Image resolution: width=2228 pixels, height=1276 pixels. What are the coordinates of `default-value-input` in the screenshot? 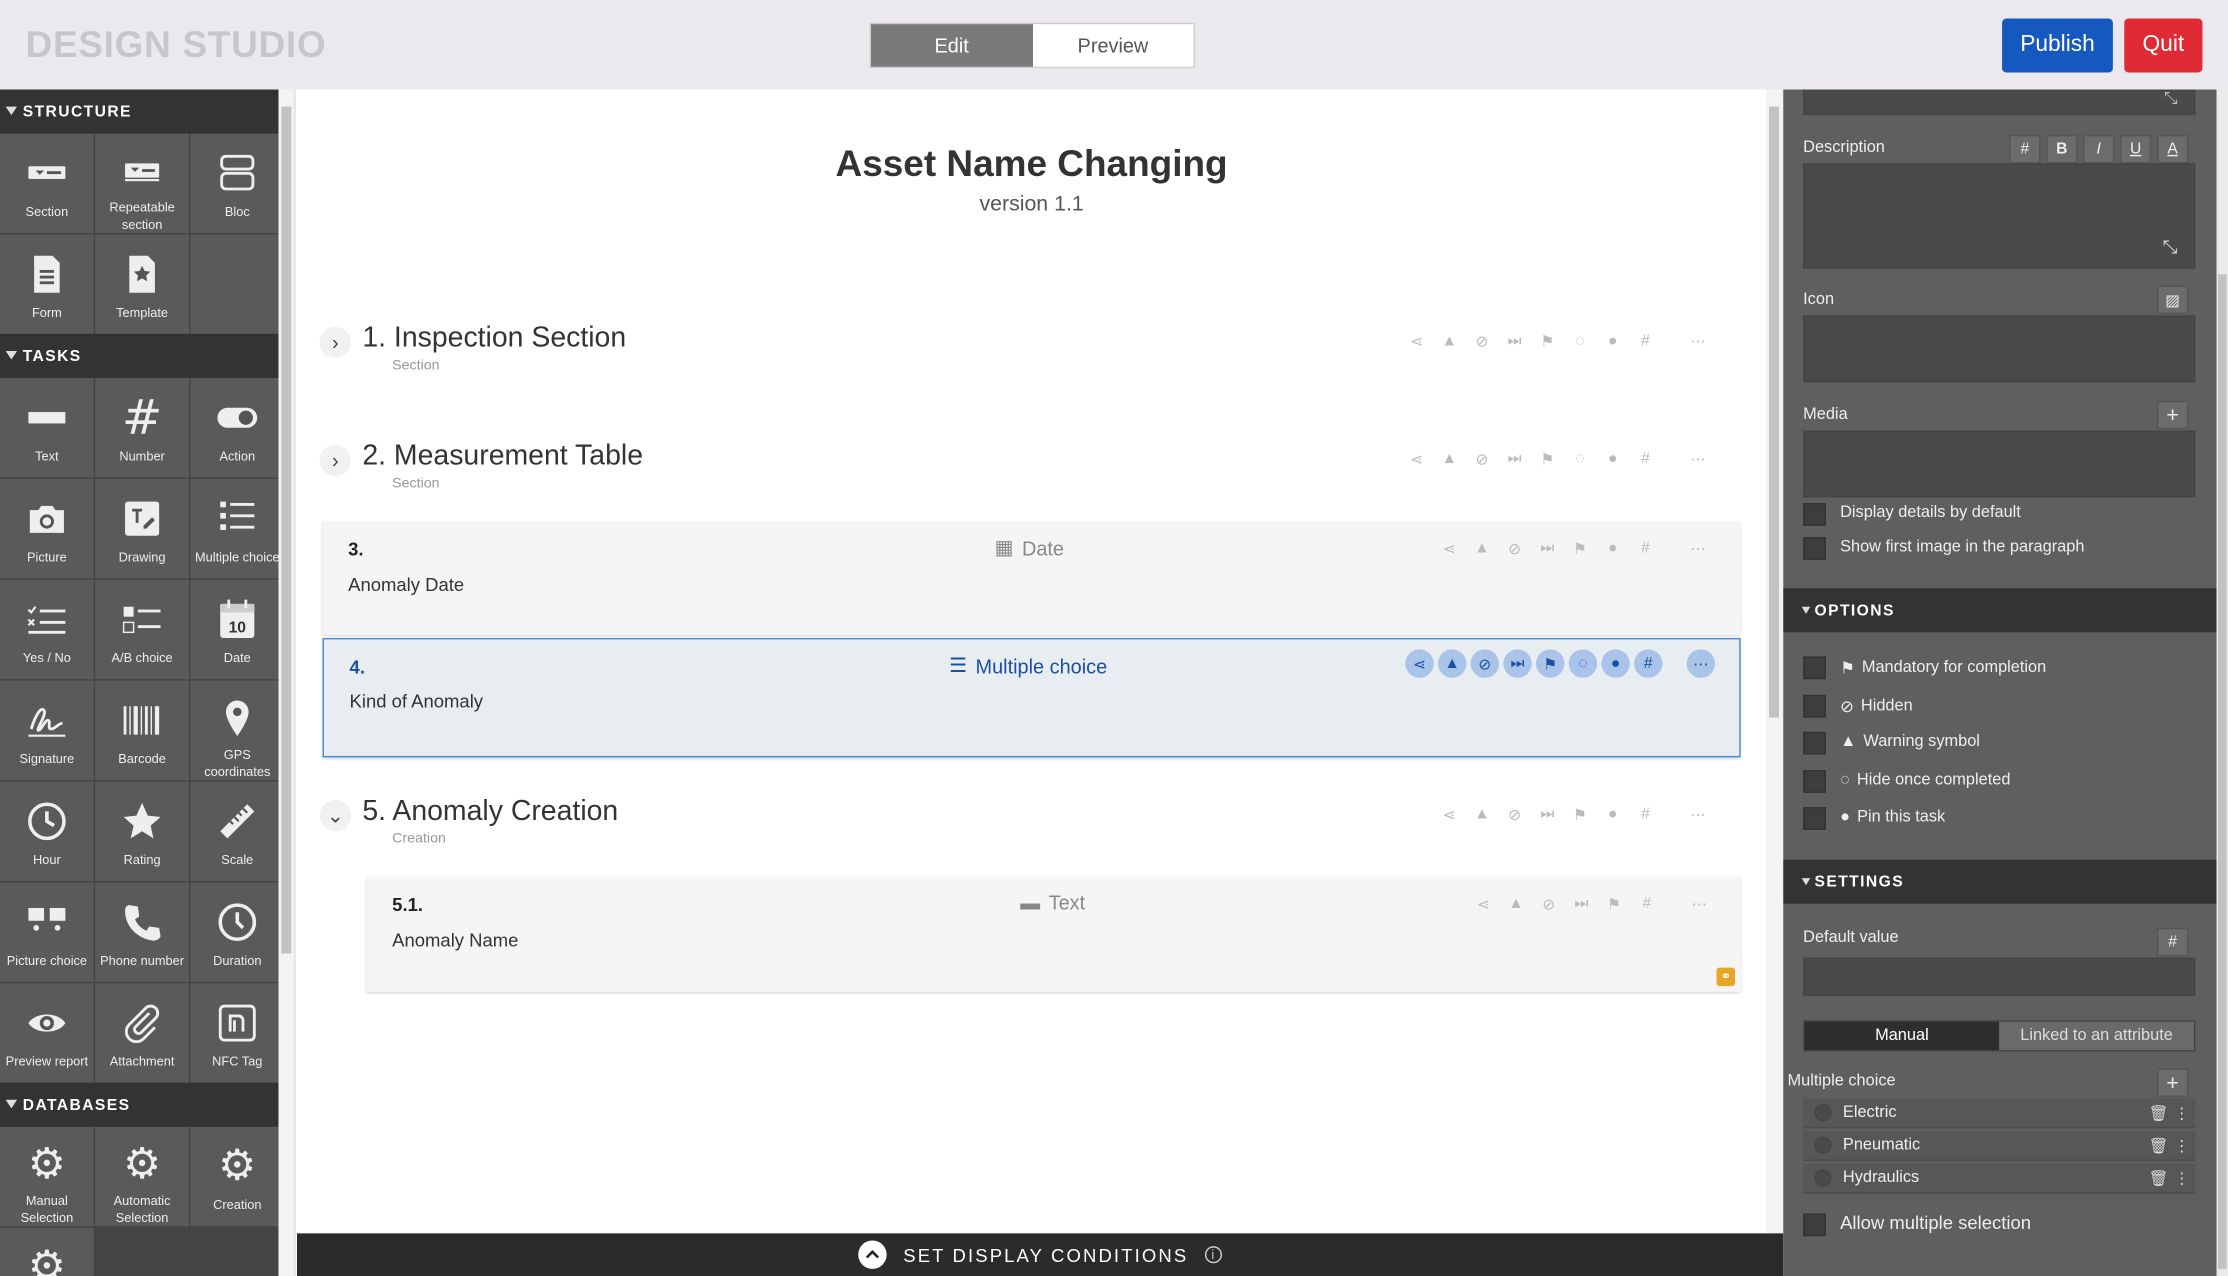 It's located at (1999, 977).